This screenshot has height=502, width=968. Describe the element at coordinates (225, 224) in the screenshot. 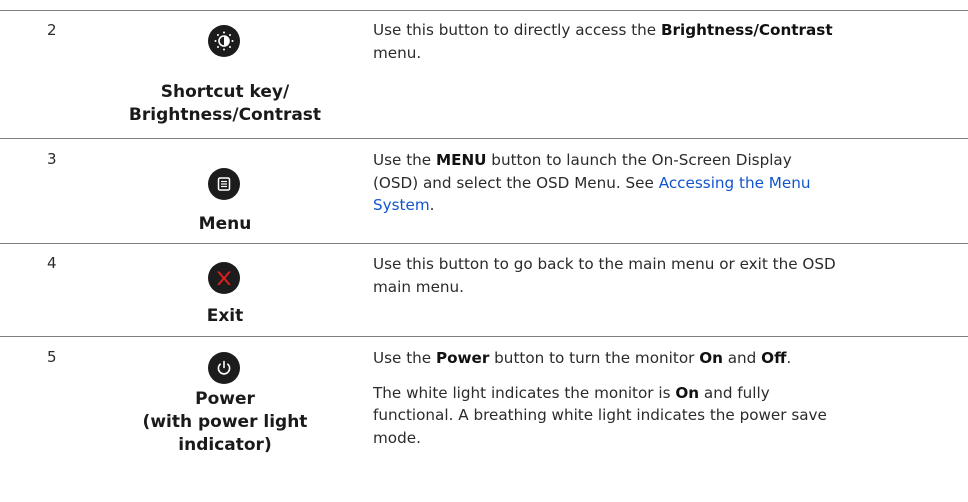

I see `menu-label: Menu` at that location.